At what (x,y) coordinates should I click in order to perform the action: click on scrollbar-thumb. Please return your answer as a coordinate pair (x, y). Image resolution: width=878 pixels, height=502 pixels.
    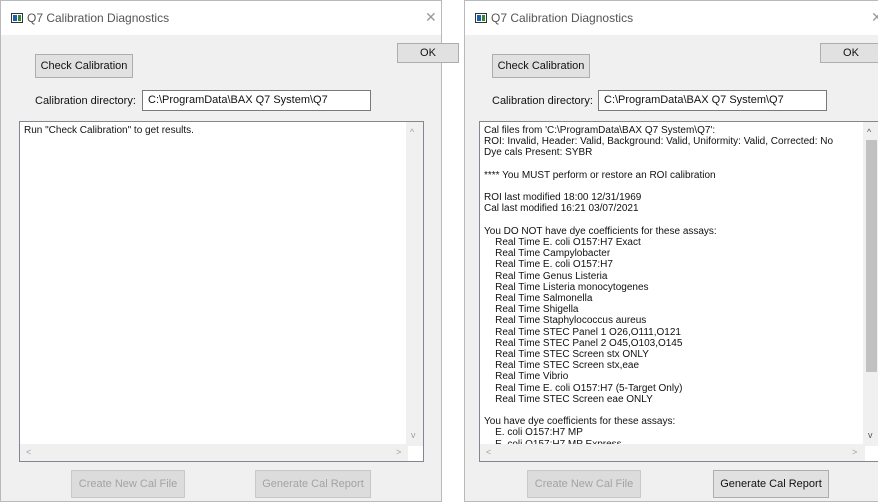
    Looking at the image, I should click on (871, 256).